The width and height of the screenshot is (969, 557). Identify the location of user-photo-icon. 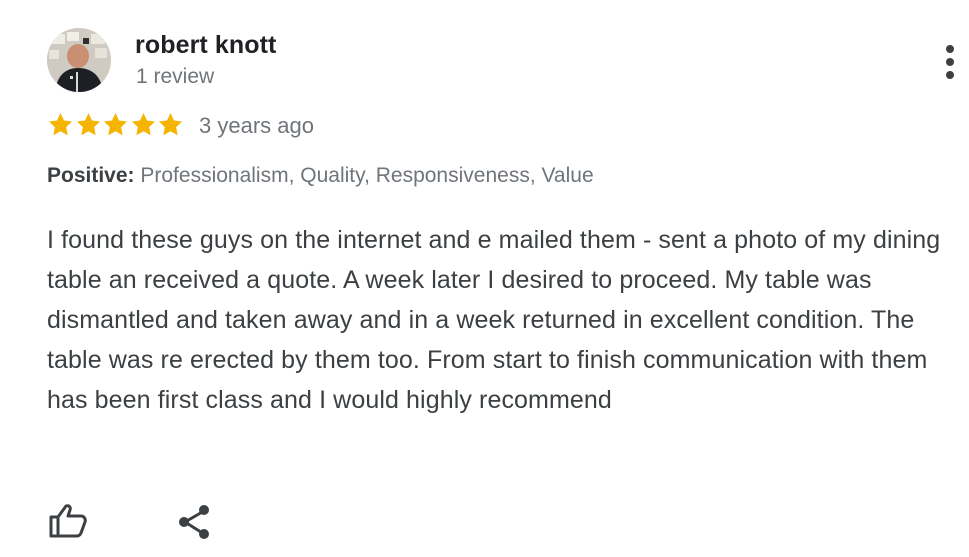
(79, 60).